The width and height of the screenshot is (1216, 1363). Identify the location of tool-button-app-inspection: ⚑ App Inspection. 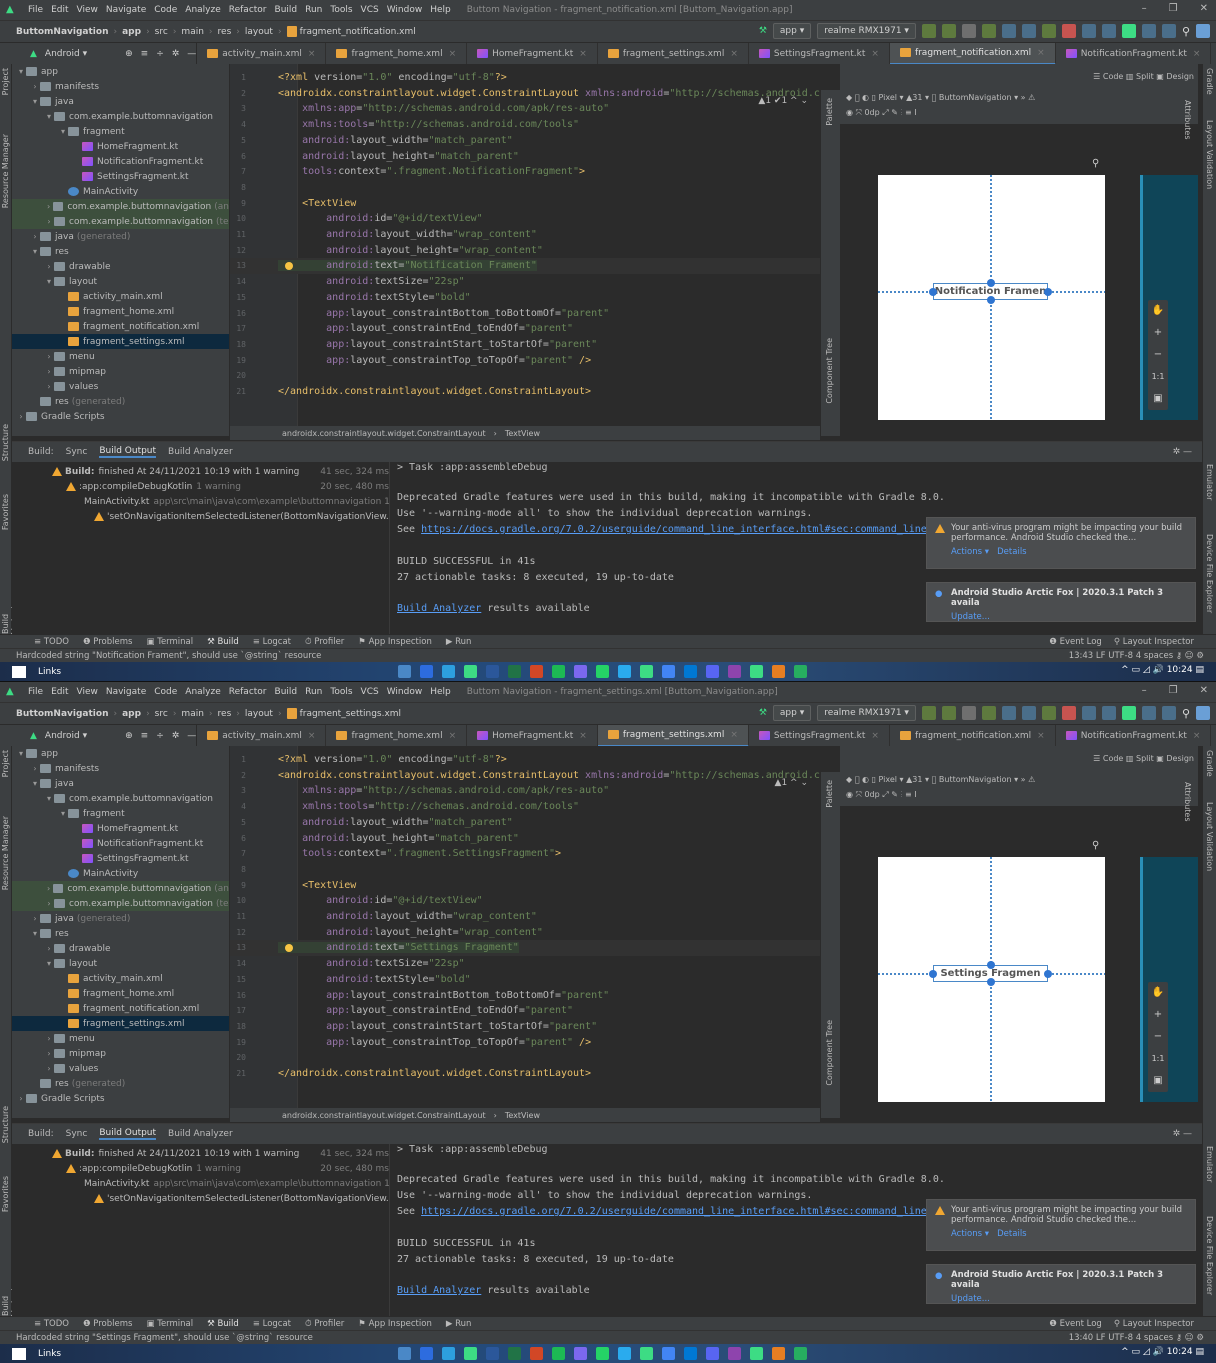
(395, 1324).